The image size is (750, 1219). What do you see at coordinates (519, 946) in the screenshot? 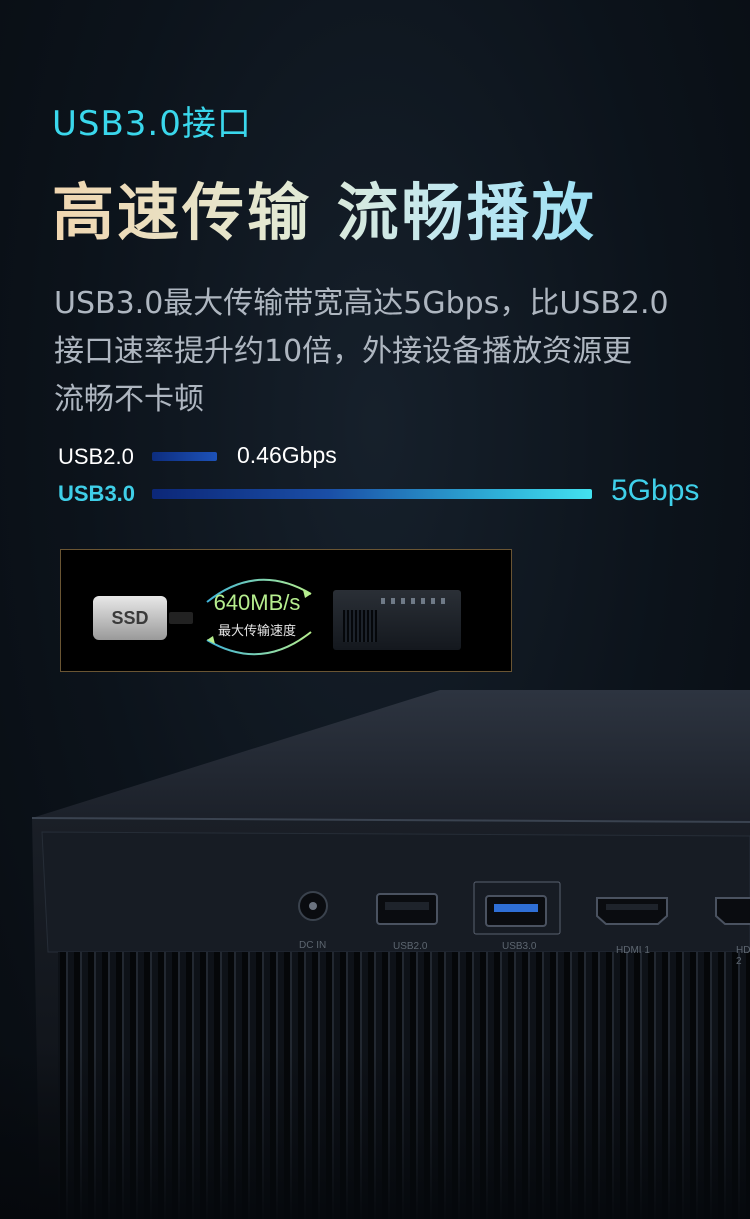
I see `port-label-usb30: USB3.0` at bounding box center [519, 946].